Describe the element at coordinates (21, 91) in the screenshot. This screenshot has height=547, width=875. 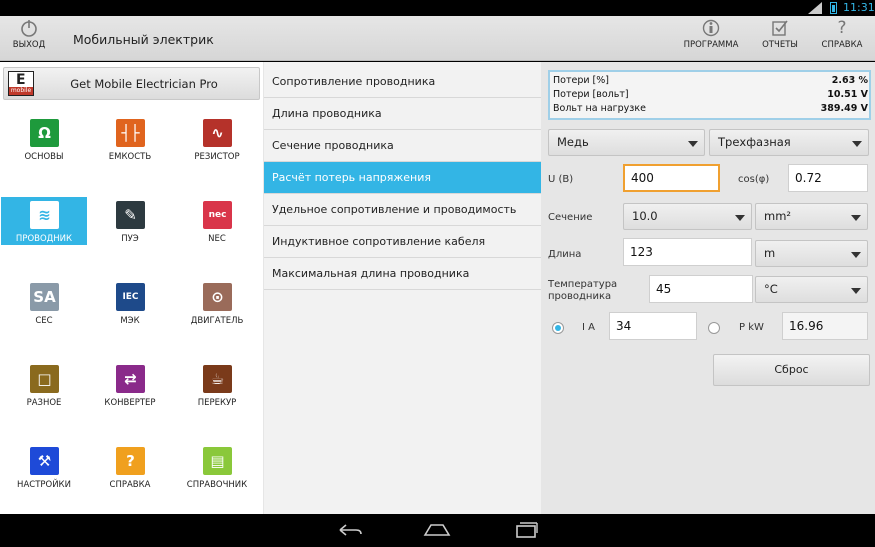
I see `logo-text: mobile` at that location.